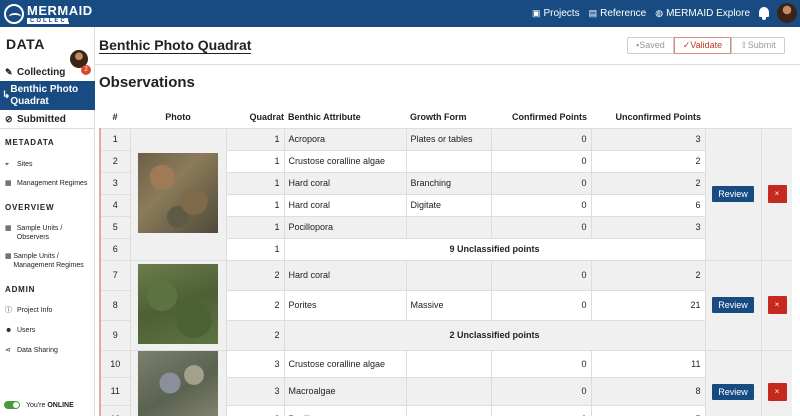  Describe the element at coordinates (764, 13) in the screenshot. I see `bell-icon` at that location.